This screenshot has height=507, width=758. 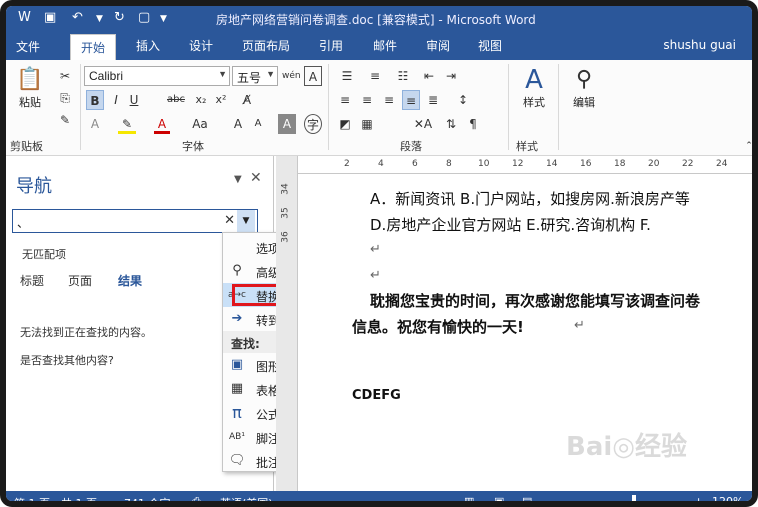 What do you see at coordinates (30, 88) in the screenshot?
I see `paste-button: 📋 粘贴` at bounding box center [30, 88].